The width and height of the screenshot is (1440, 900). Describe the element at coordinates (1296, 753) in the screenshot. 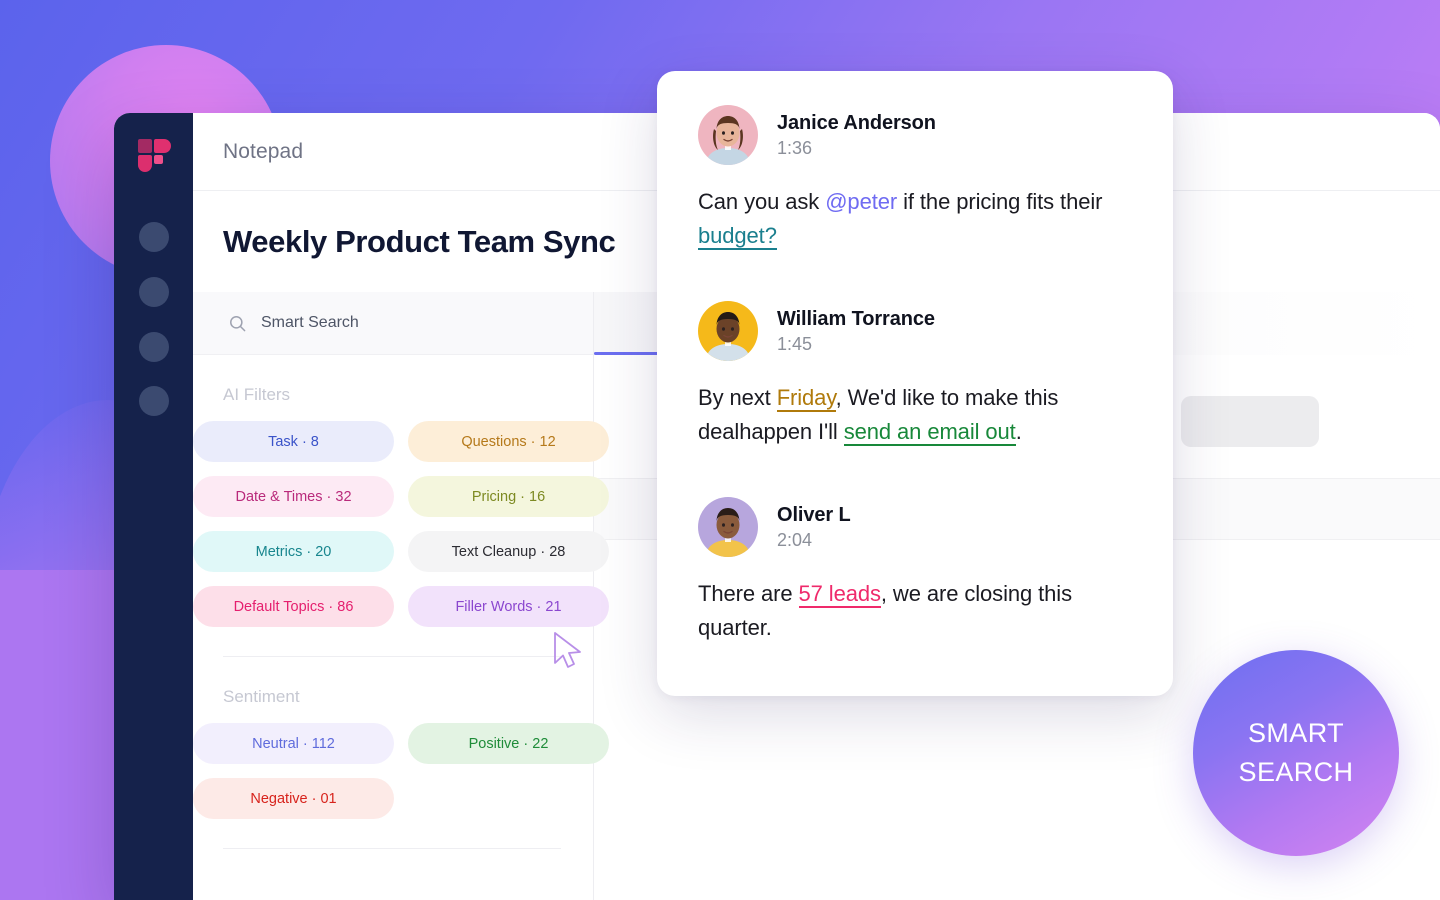

I see `smart-search-badge: SMART SEARCH` at that location.